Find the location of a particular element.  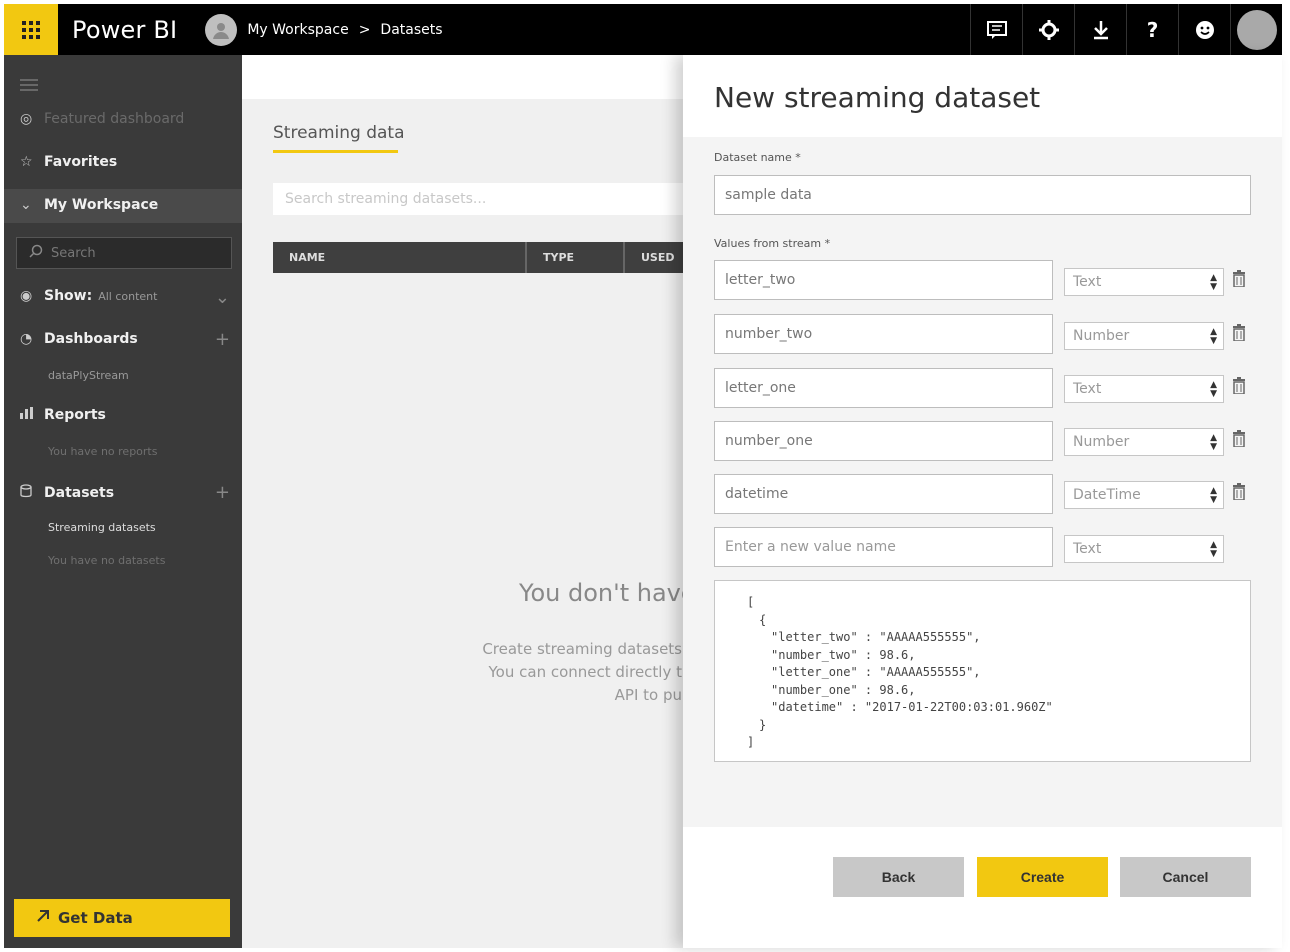

featured-icon: ◎ is located at coordinates (26, 119).